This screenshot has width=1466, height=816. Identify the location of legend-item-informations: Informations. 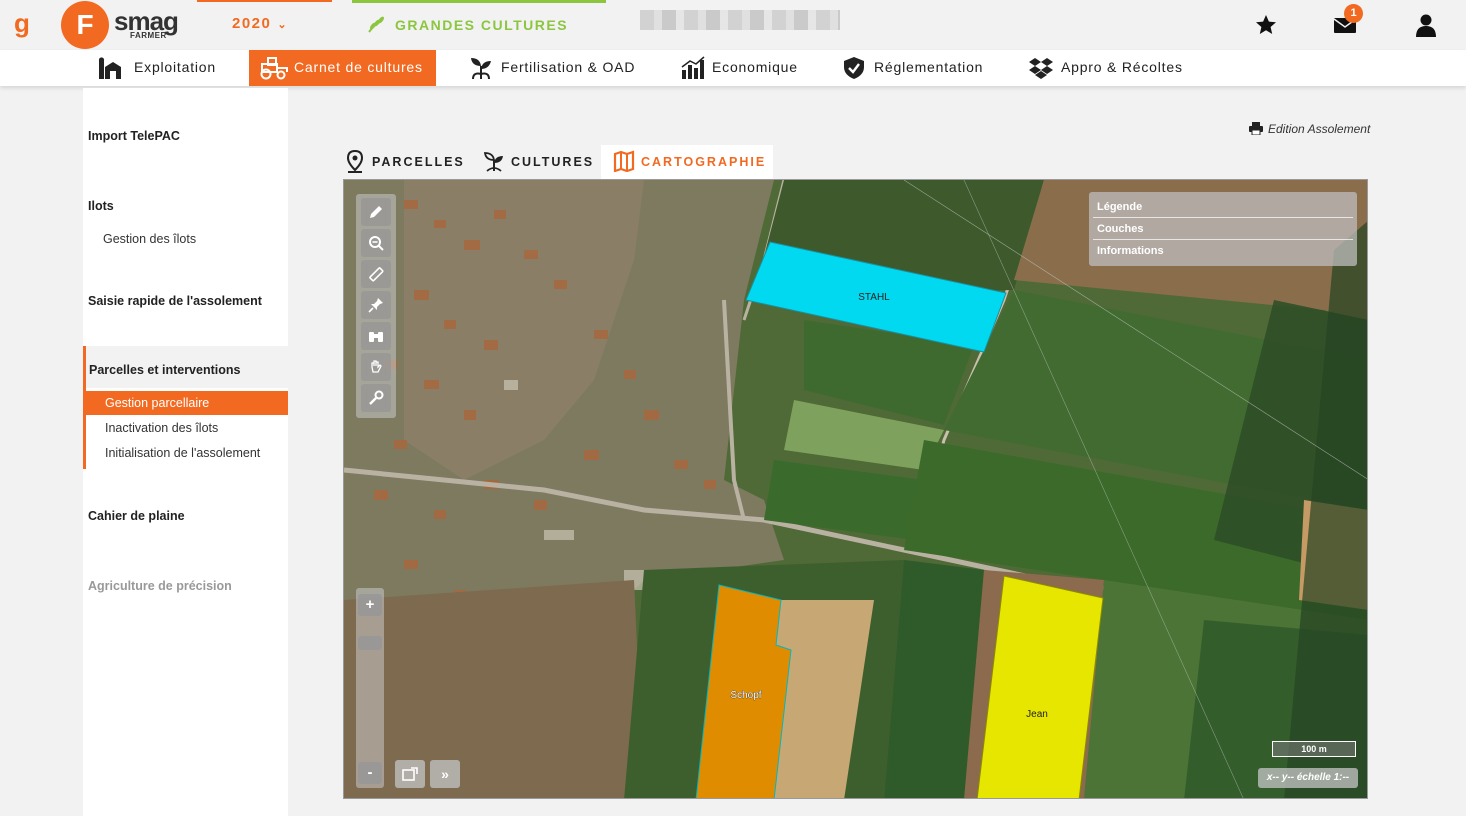
(1223, 251).